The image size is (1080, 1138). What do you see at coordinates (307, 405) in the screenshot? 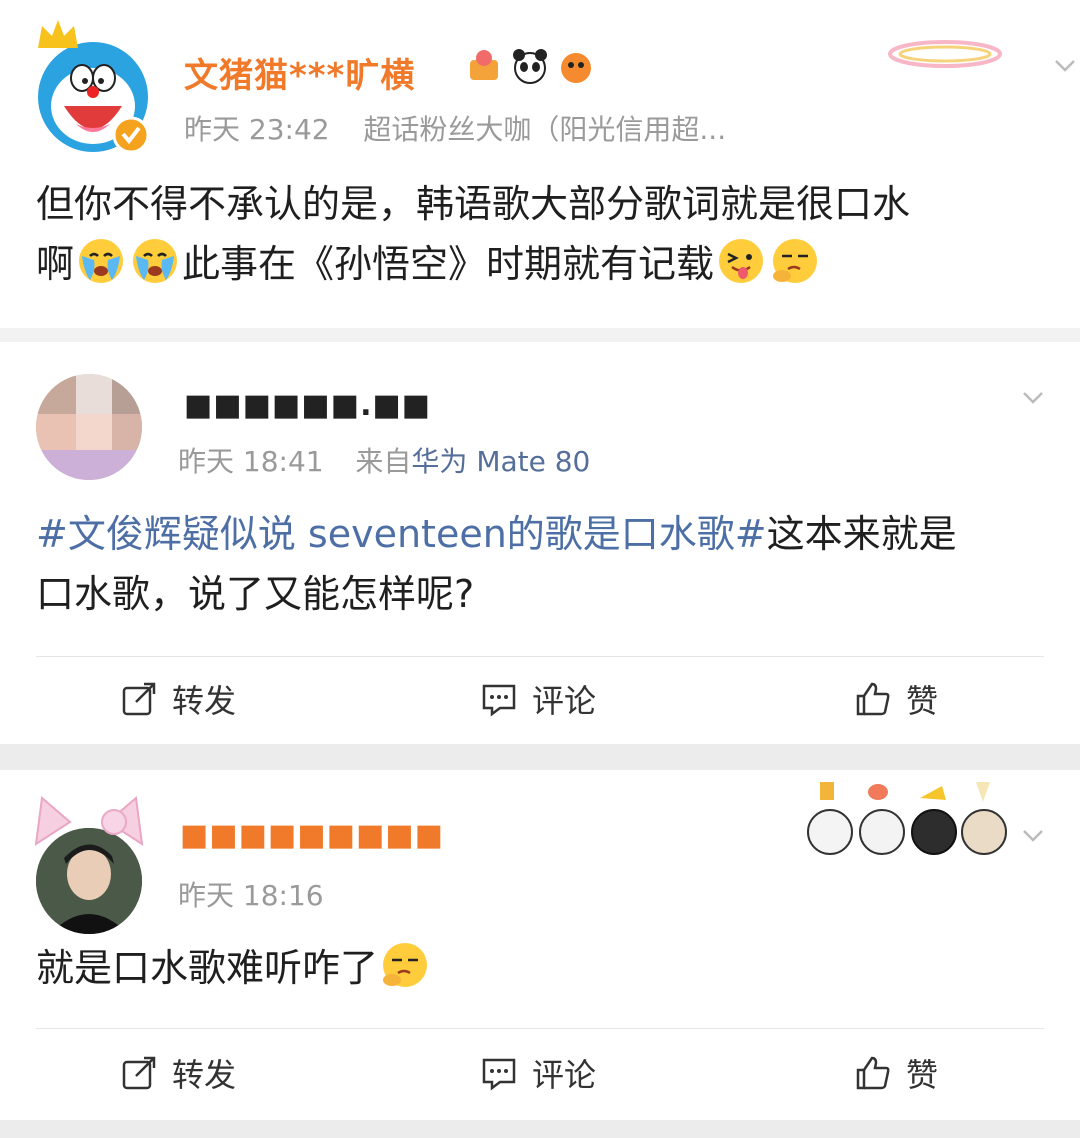
I see `username: ■■■■■■.■■` at bounding box center [307, 405].